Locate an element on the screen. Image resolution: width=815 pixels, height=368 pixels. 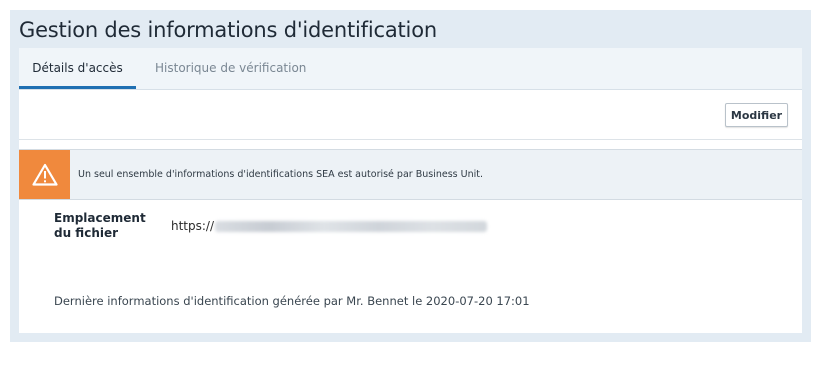
warning-triangle-icon is located at coordinates (44, 174).